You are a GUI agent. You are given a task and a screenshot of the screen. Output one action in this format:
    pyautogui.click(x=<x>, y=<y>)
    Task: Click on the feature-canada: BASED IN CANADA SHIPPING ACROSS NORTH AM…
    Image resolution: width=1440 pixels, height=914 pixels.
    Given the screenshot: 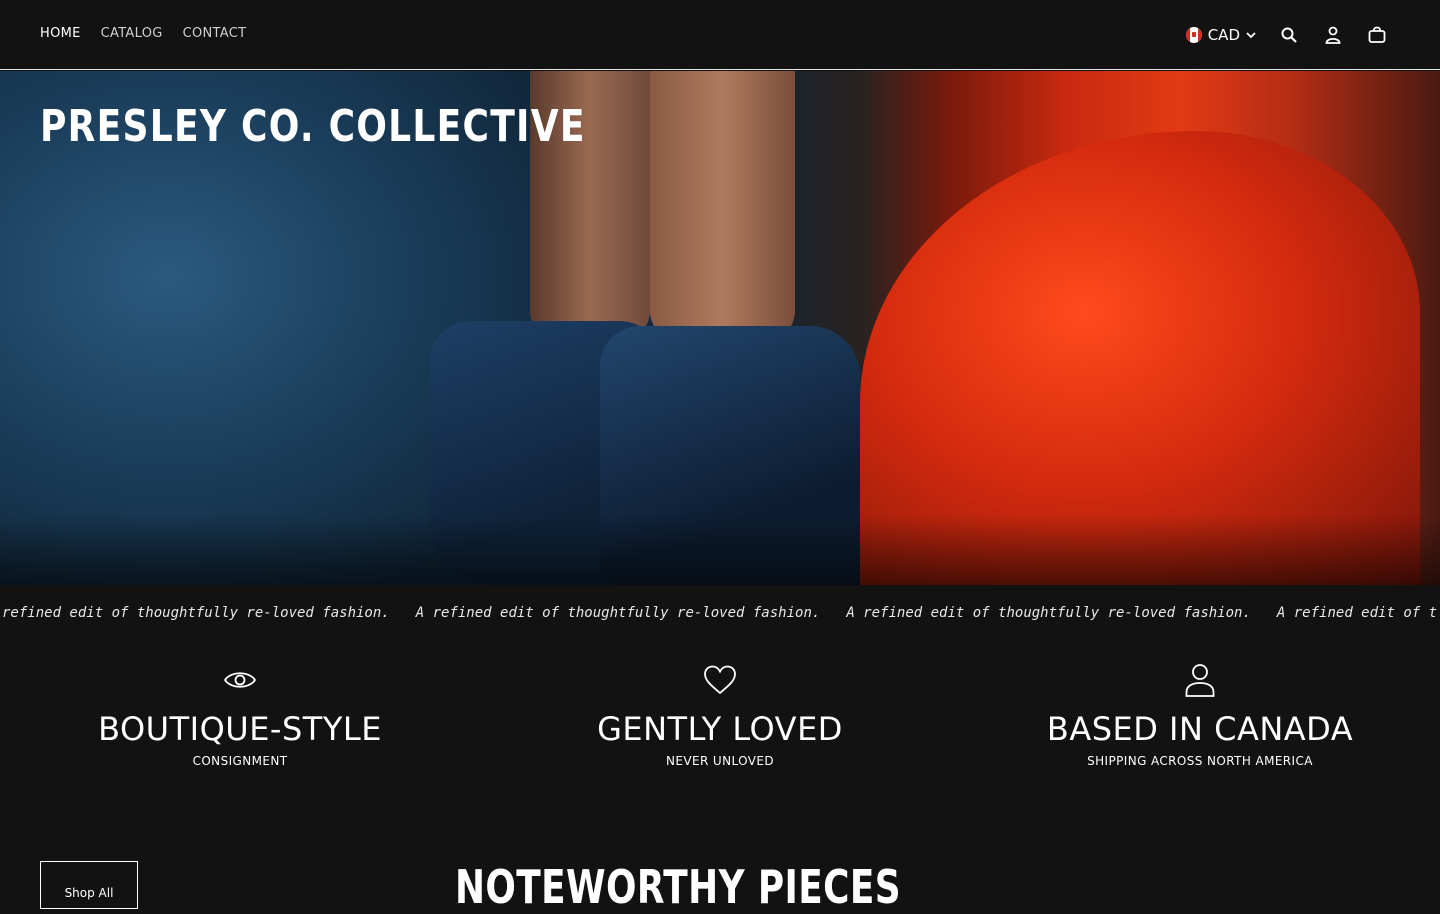 What is the action you would take?
    pyautogui.click(x=1200, y=714)
    